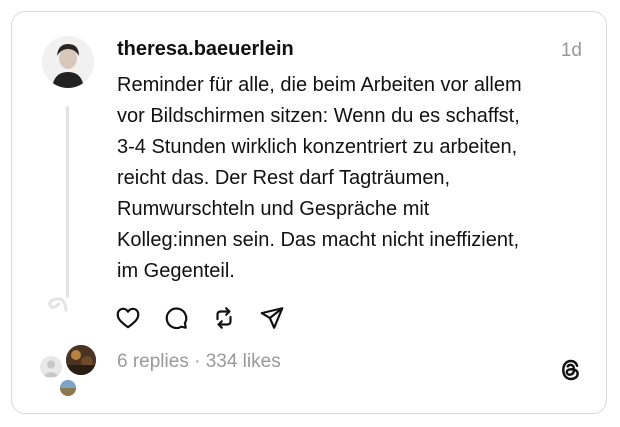 The image size is (620, 427). I want to click on reply-button, so click(187, 318).